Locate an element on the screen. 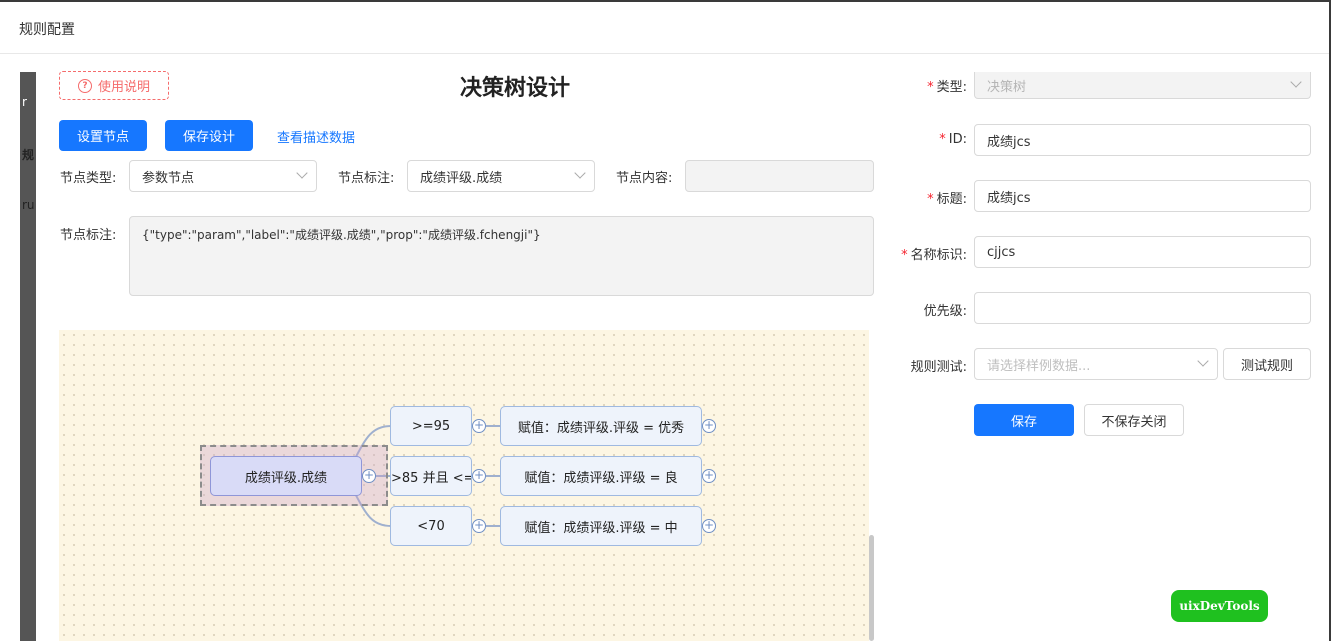 This screenshot has height=641, width=1331. devtools-button: uixDevTools is located at coordinates (1219, 606).